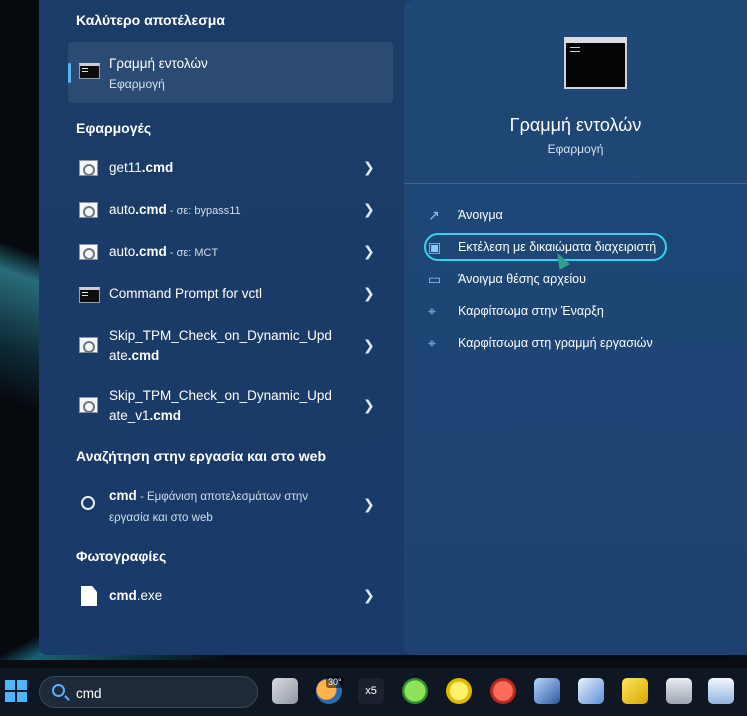 The image size is (747, 716). I want to click on result-name: Command Prompt for vctl, so click(186, 293).